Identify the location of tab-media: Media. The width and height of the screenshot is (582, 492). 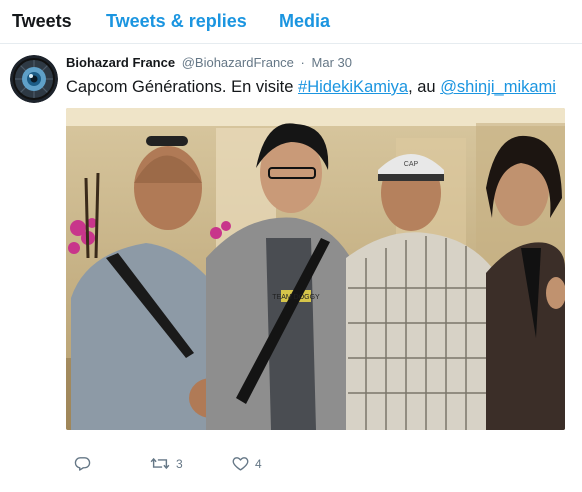
(304, 21).